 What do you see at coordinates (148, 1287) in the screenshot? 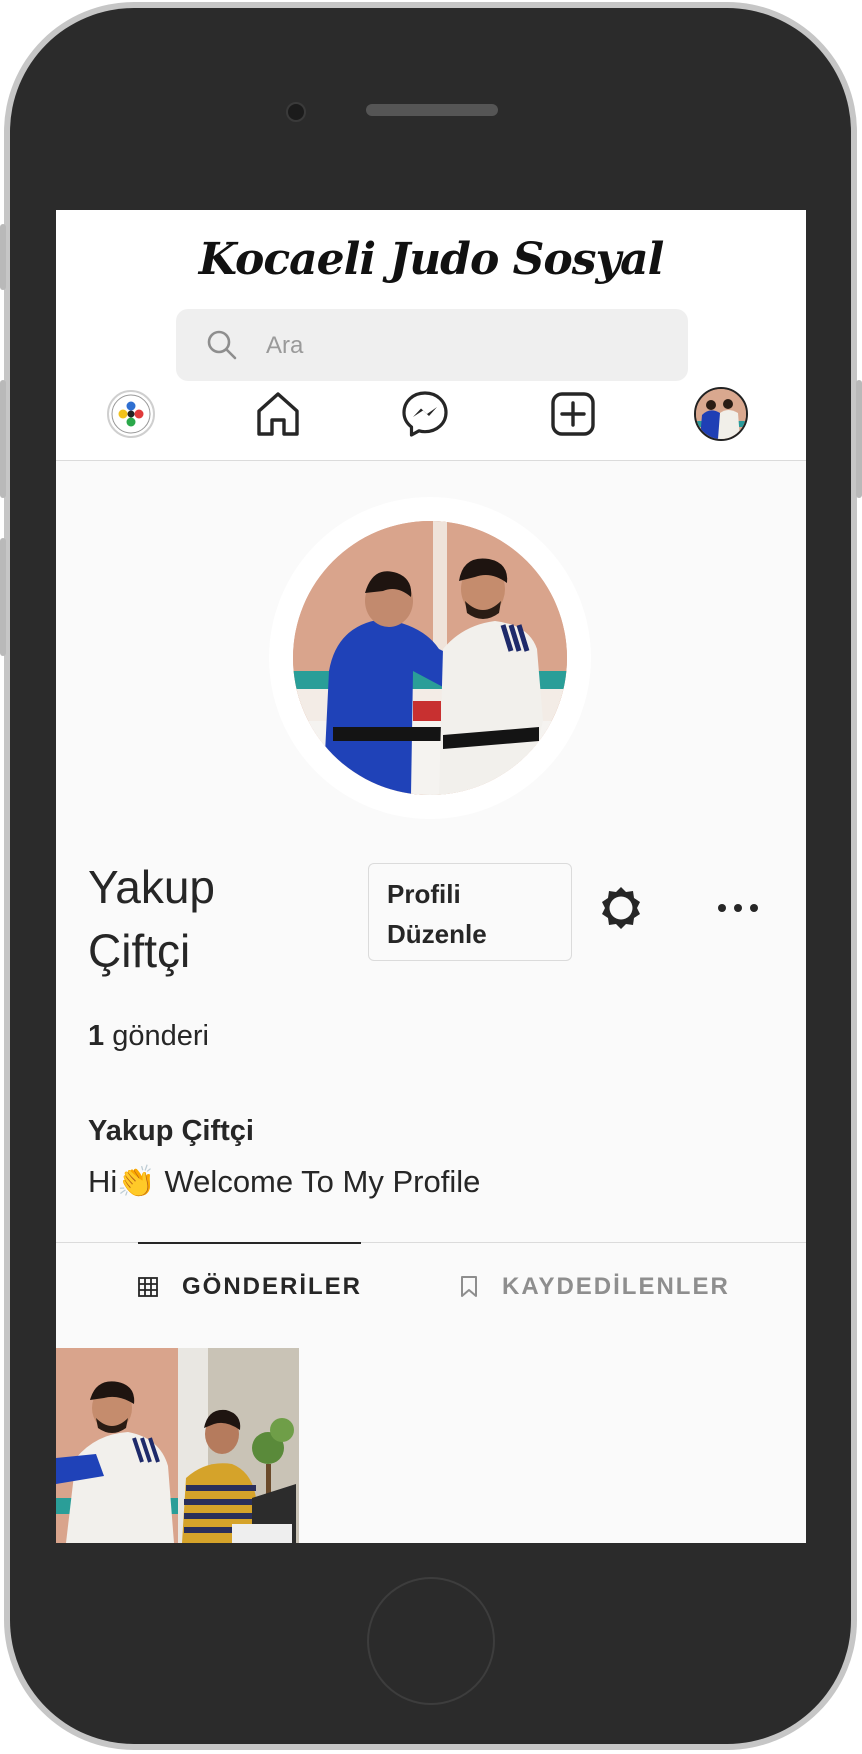
I see `grid-icon` at bounding box center [148, 1287].